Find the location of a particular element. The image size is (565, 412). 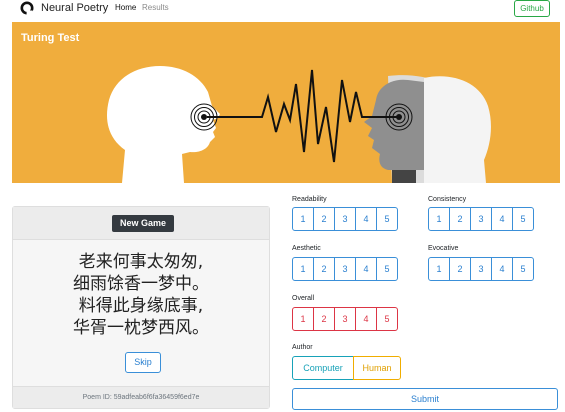

consistency-rating: 1 2 3 4 5 is located at coordinates (481, 219).